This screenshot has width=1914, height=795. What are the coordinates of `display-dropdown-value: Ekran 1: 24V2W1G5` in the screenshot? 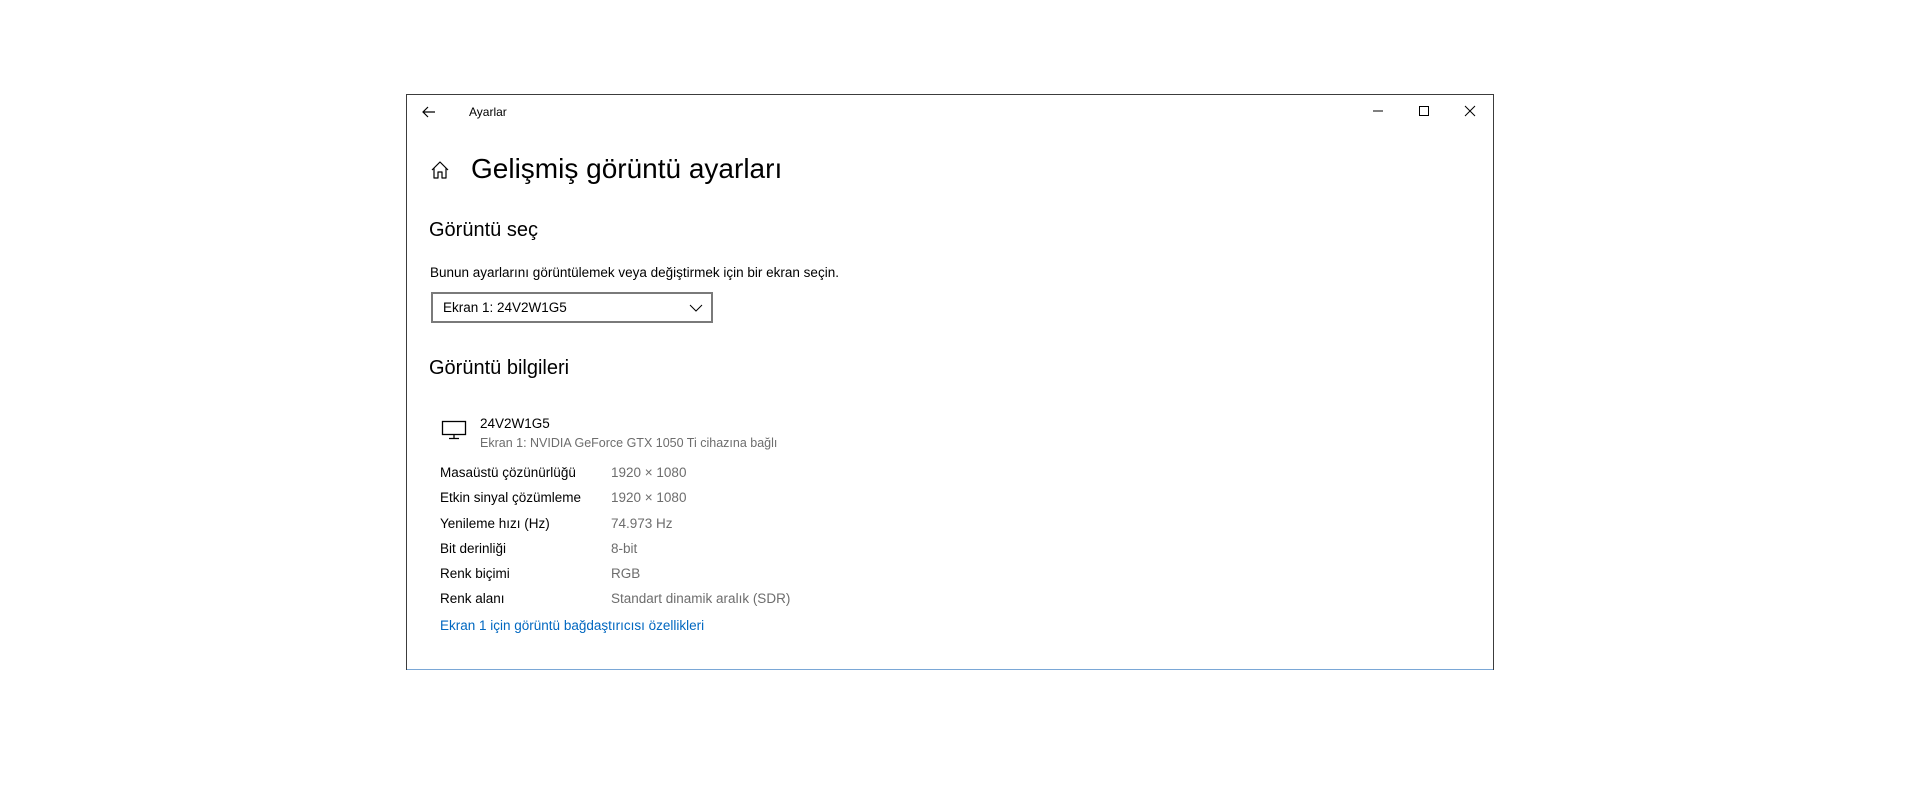 It's located at (505, 307).